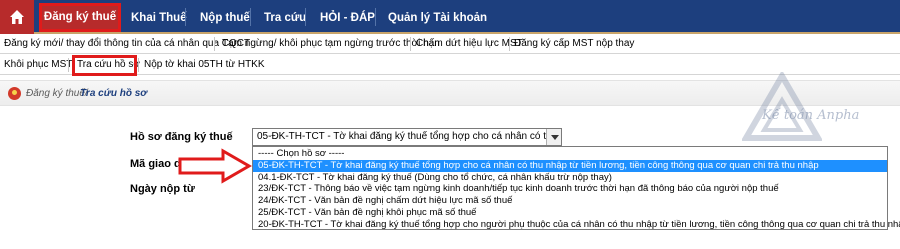 The image size is (900, 249). I want to click on nav-quan-ly-tai-khoan: Quản lý Tài khoản, so click(437, 18).